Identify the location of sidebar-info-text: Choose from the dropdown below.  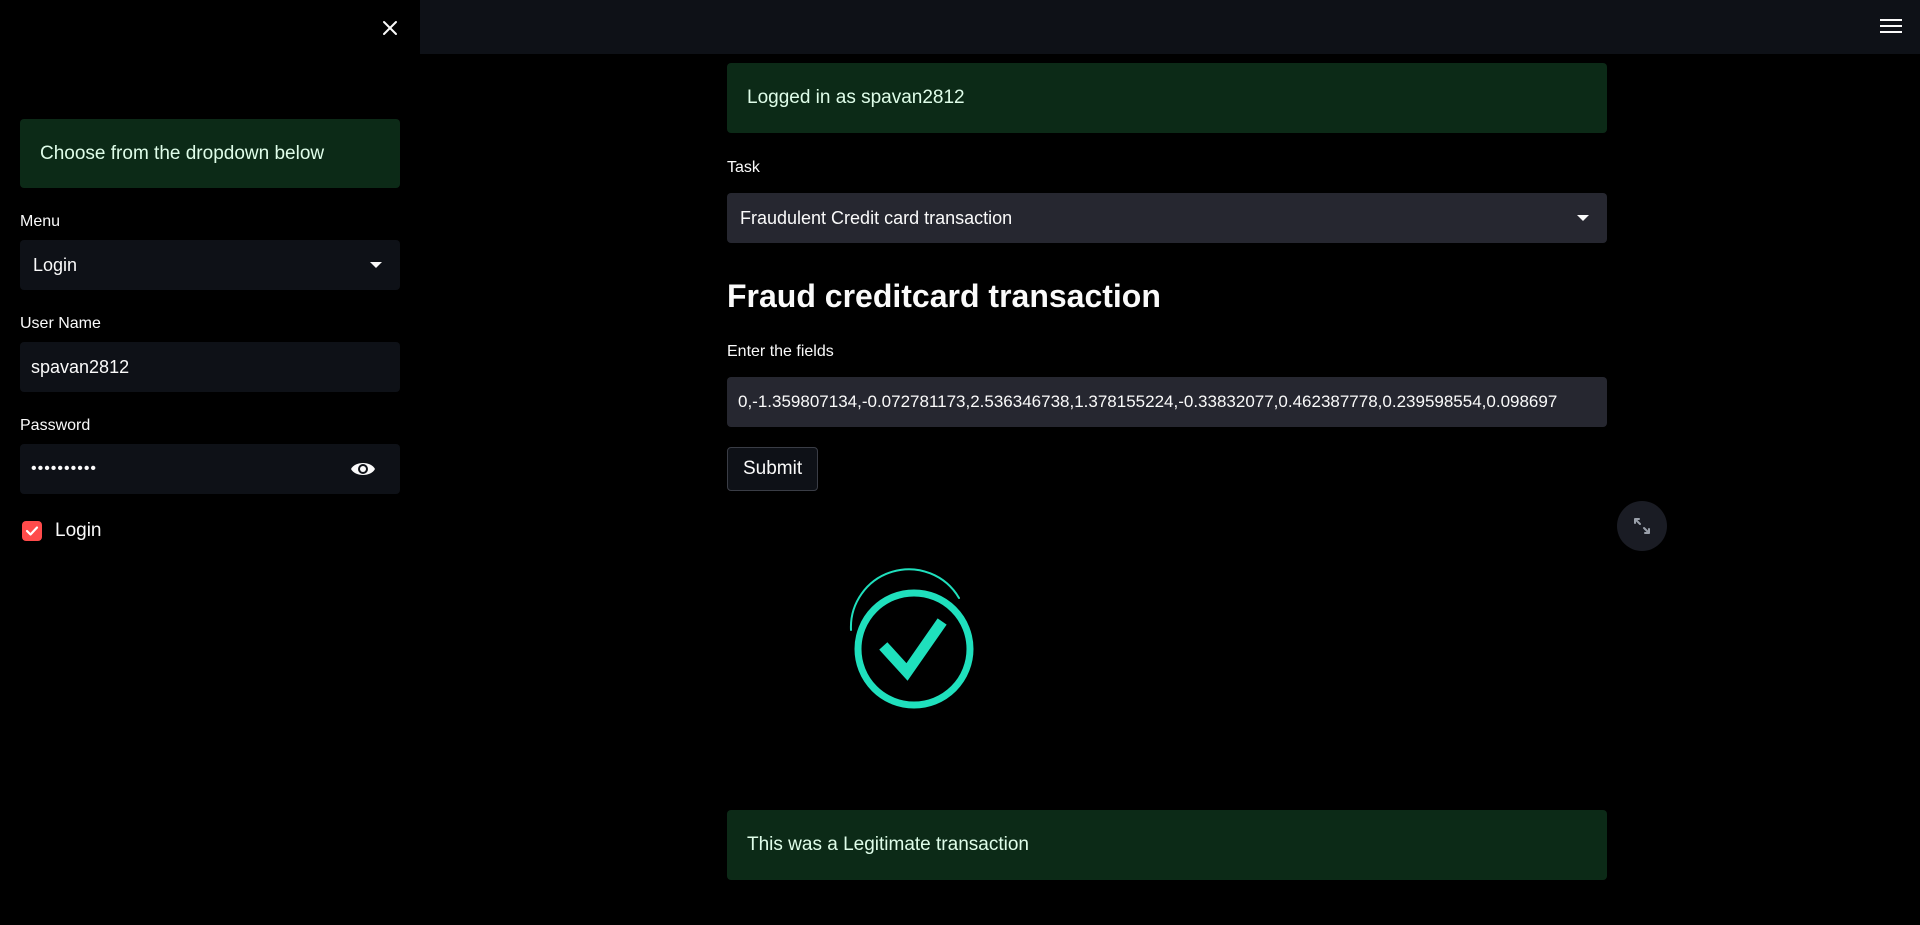
(182, 153).